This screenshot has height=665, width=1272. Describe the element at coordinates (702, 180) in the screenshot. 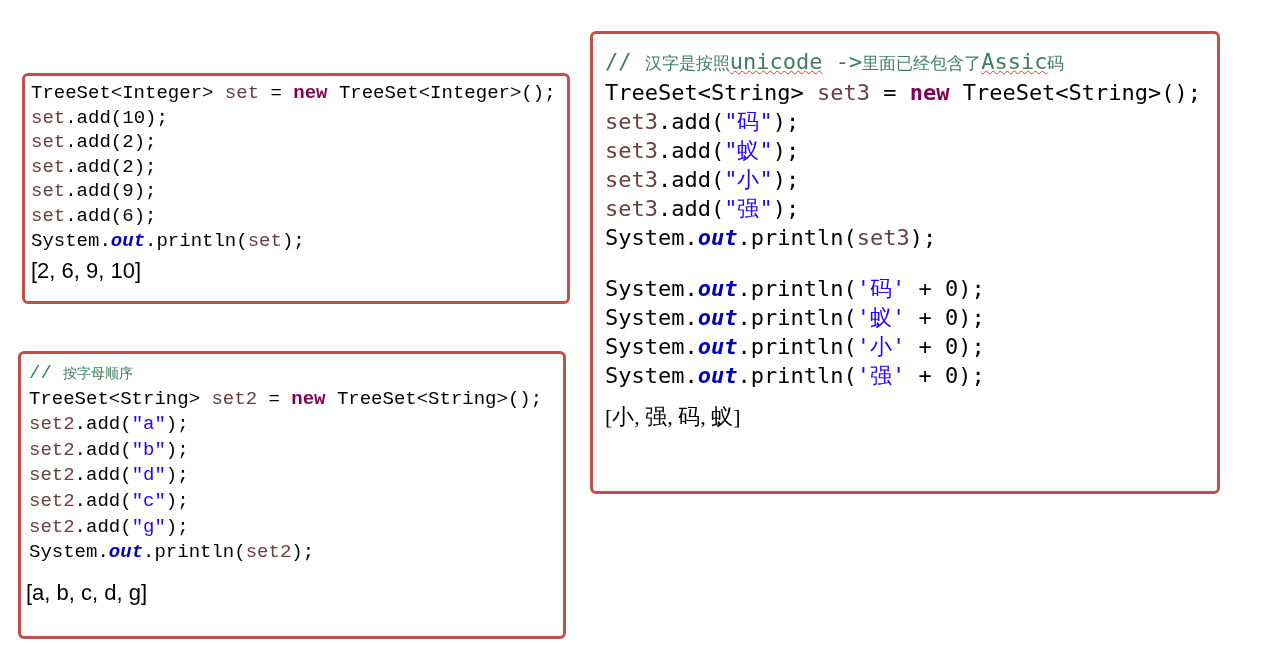

I see `code-line: set3.add("小");` at that location.